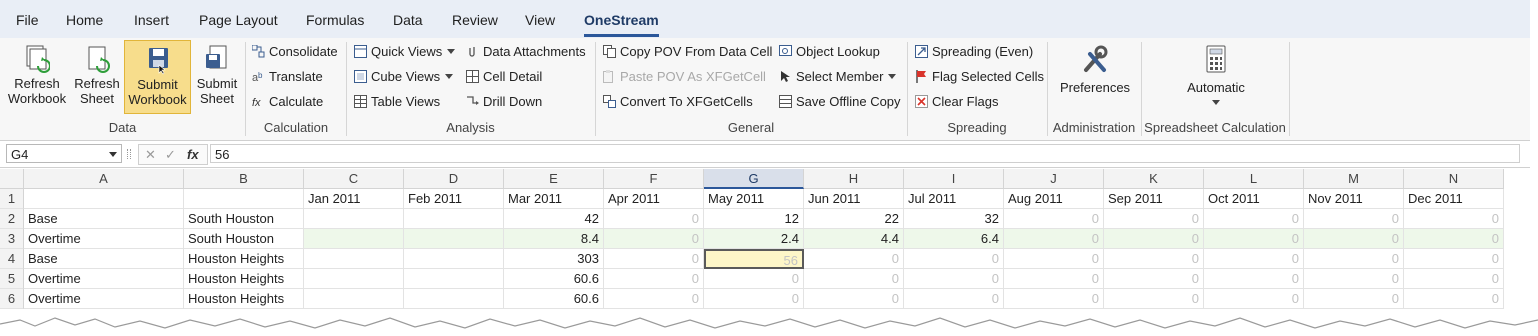  I want to click on column-header: G, so click(754, 179).